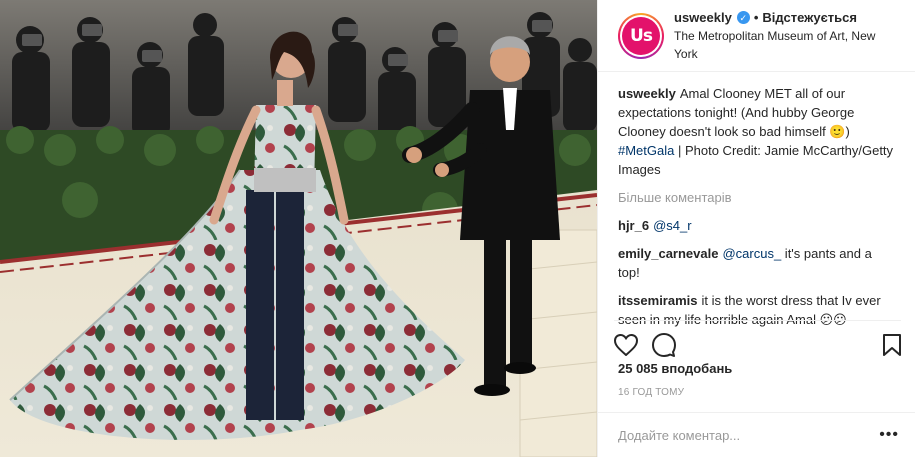 This screenshot has height=457, width=915. Describe the element at coordinates (751, 253) in the screenshot. I see `mention-link: @carcus_` at that location.